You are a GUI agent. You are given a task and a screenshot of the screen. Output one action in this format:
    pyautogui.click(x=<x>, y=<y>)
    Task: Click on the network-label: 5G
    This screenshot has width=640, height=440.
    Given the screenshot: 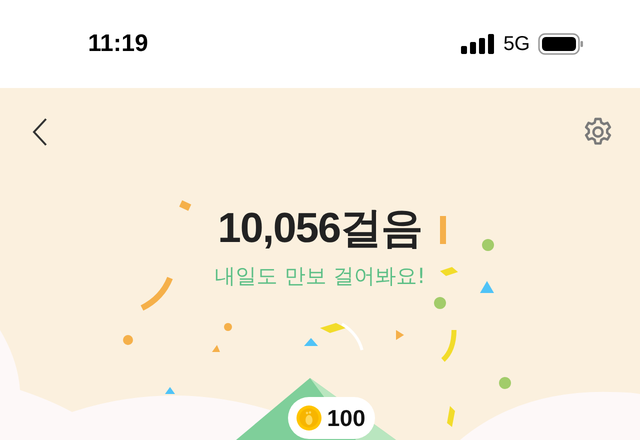 What is the action you would take?
    pyautogui.click(x=516, y=44)
    